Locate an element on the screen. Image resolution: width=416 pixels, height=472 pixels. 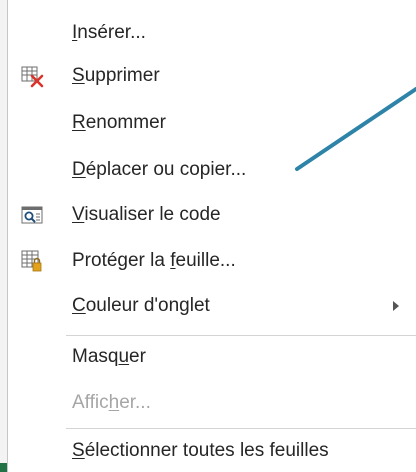
submenu-arrow-icon is located at coordinates (396, 306).